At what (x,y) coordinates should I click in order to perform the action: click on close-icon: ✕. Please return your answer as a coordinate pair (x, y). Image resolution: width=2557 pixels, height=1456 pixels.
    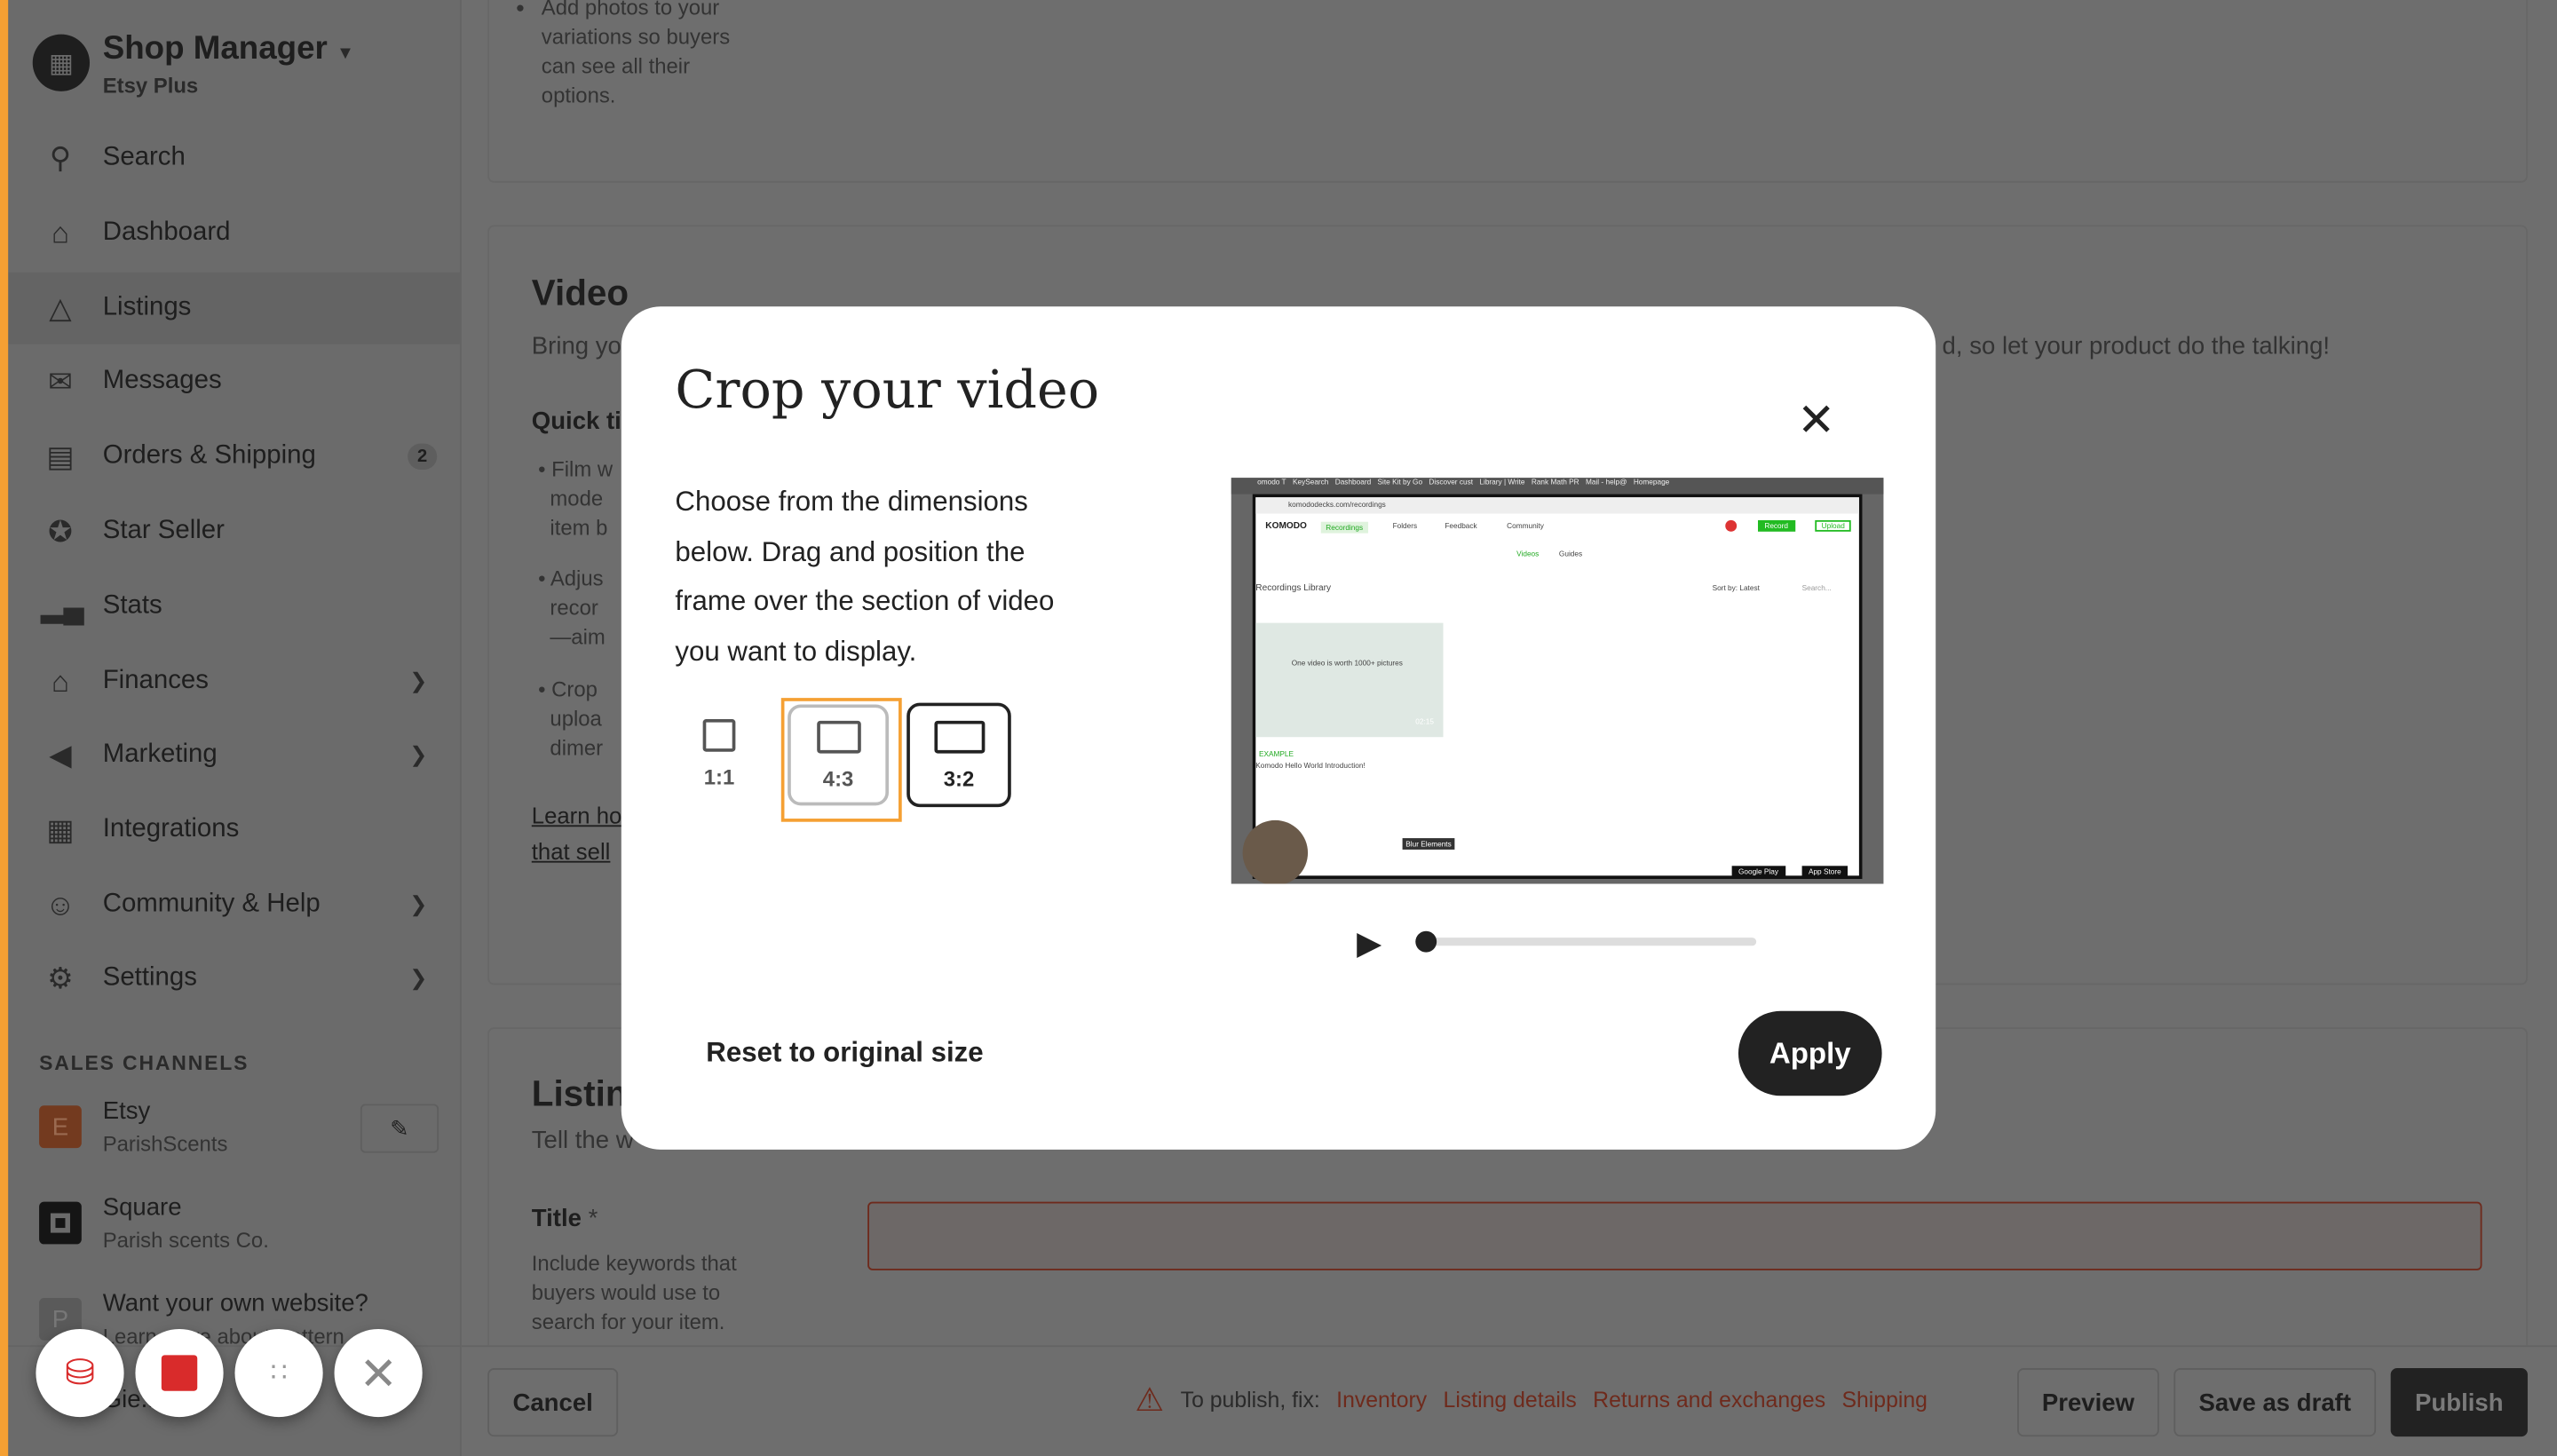
    Looking at the image, I should click on (378, 1373).